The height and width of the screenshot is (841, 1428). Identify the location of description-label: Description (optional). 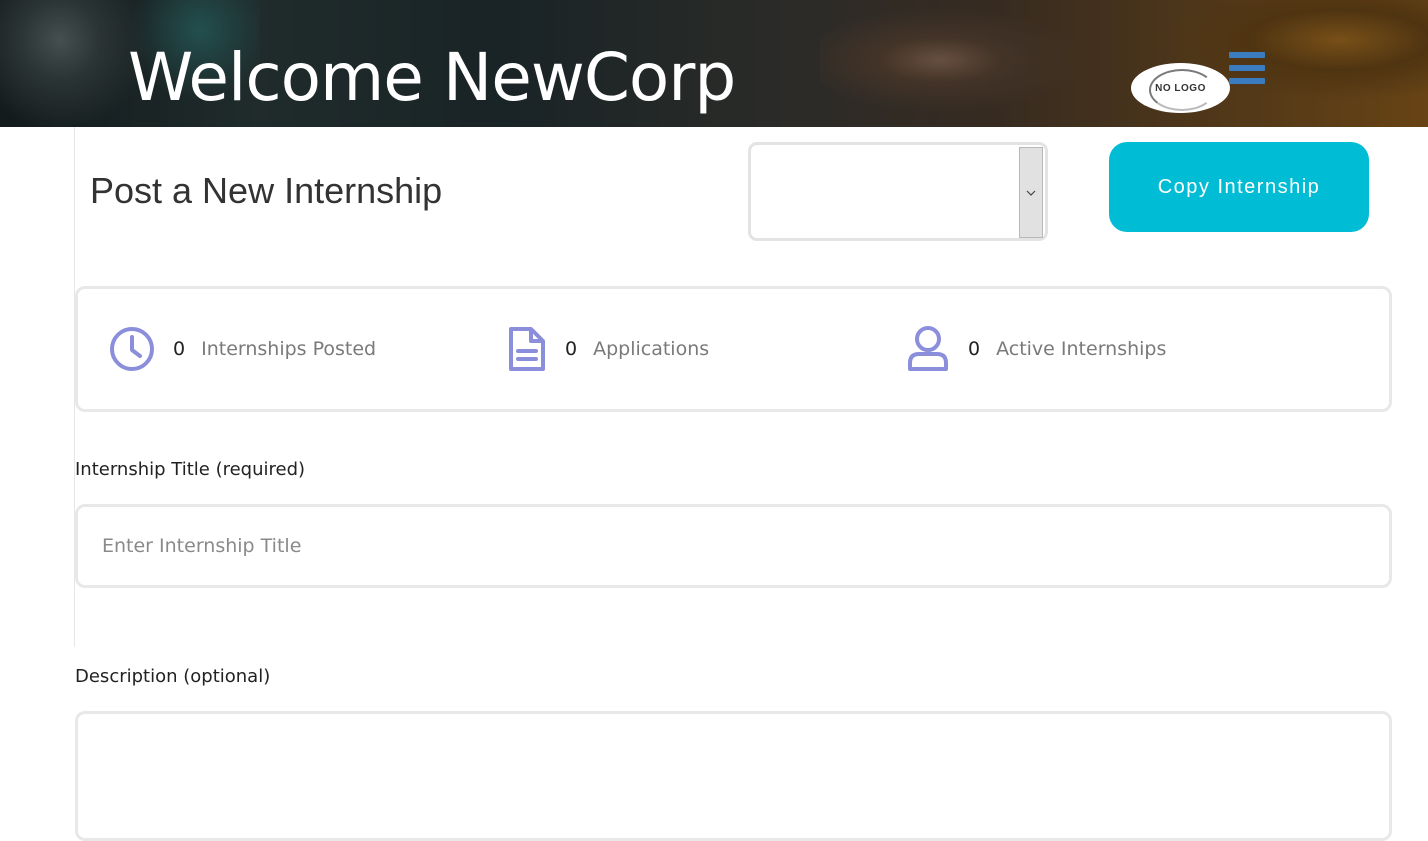
(173, 676).